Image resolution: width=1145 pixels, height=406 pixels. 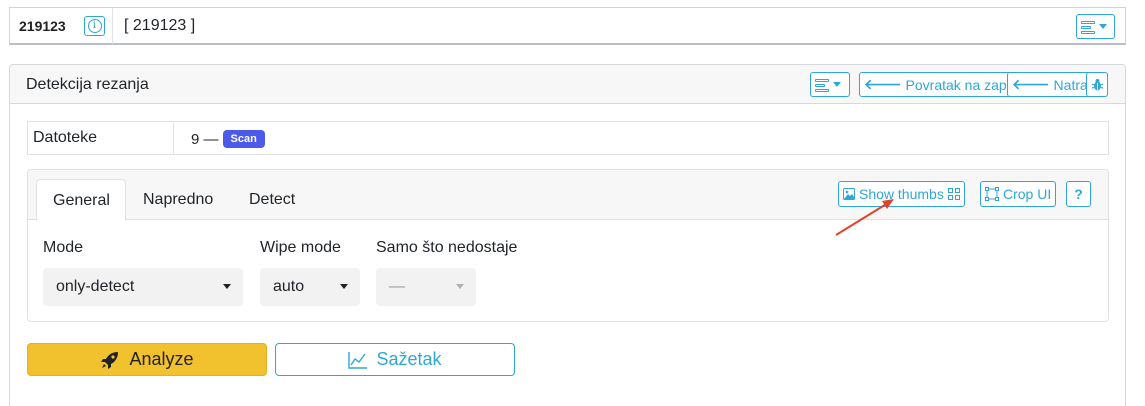 I want to click on back-to-record-button: 🡐 Povratak na zapis, so click(x=940, y=84).